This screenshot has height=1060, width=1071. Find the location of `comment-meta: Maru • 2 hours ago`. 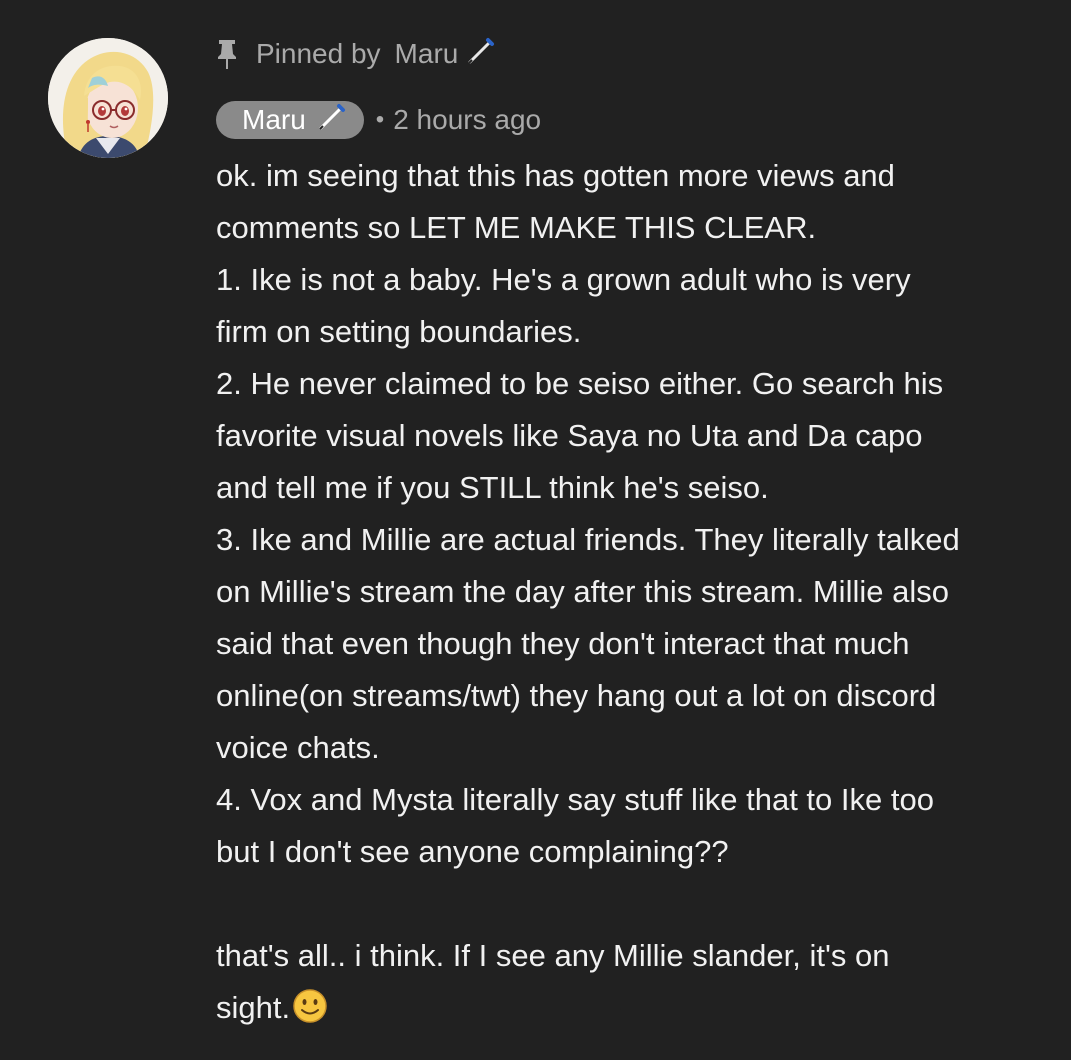

comment-meta: Maru • 2 hours ago is located at coordinates (378, 120).